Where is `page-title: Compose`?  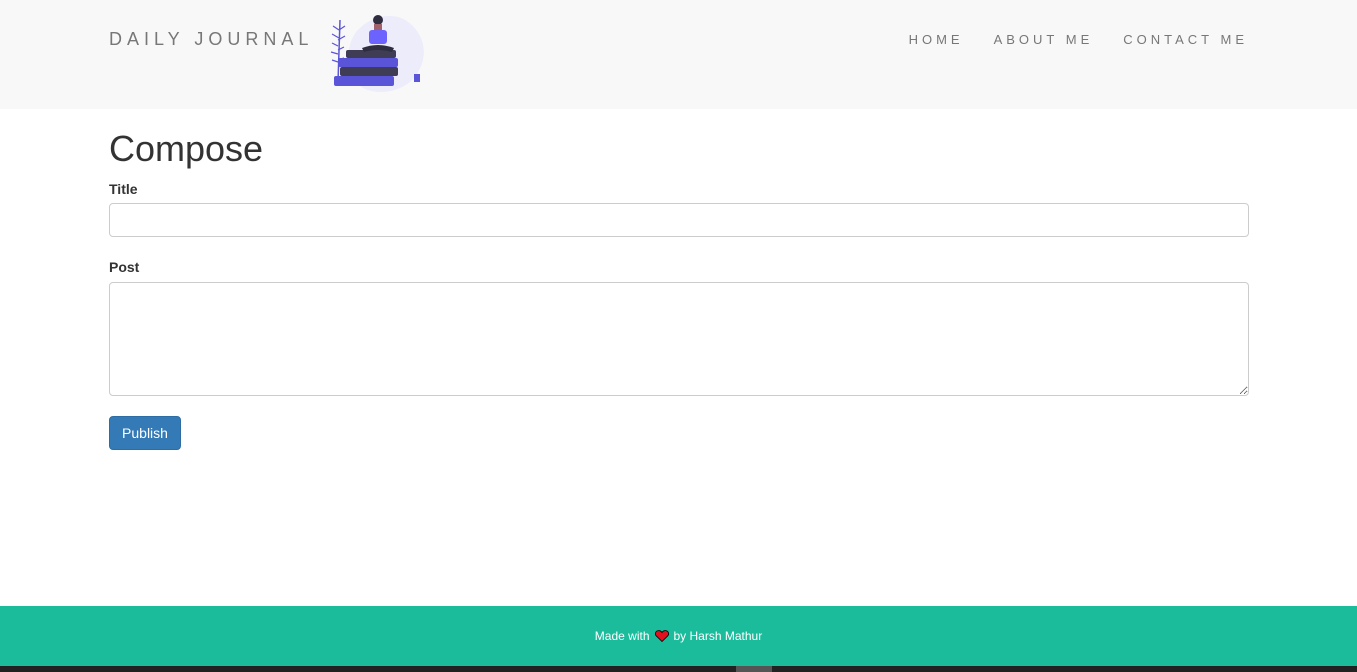 page-title: Compose is located at coordinates (186, 148).